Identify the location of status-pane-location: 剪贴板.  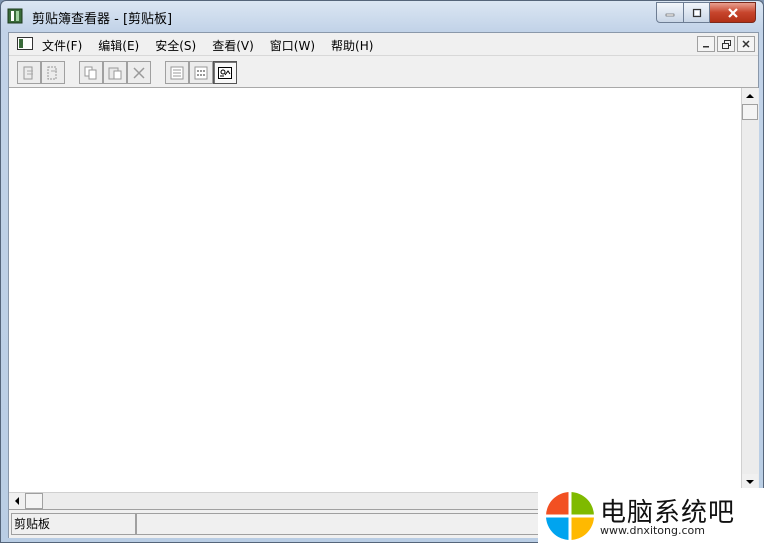
(74, 524).